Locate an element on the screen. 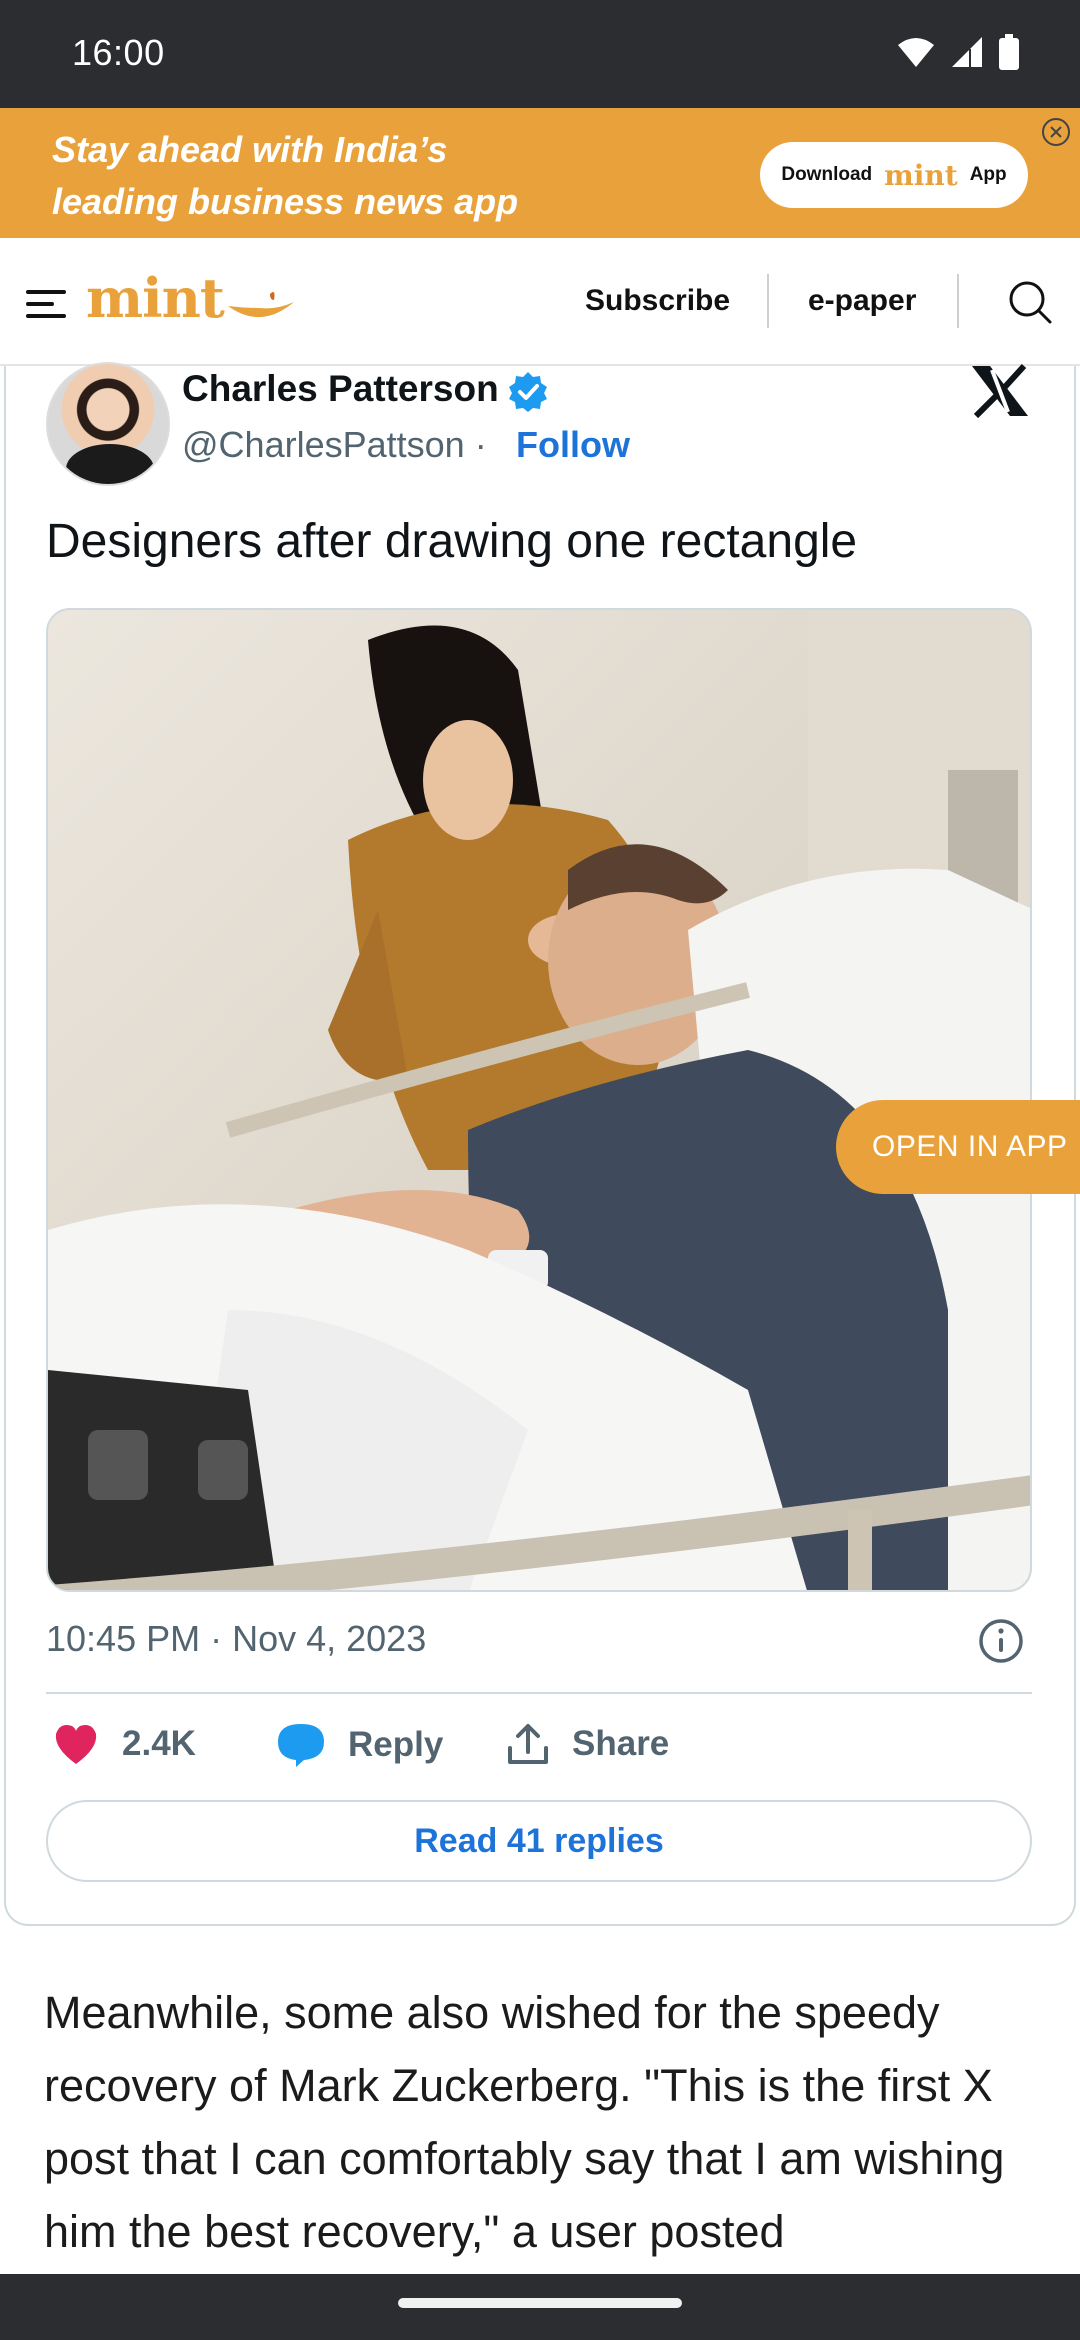 Image resolution: width=1080 pixels, height=2340 pixels. read-replies-button: Read 41 replies is located at coordinates (539, 1841).